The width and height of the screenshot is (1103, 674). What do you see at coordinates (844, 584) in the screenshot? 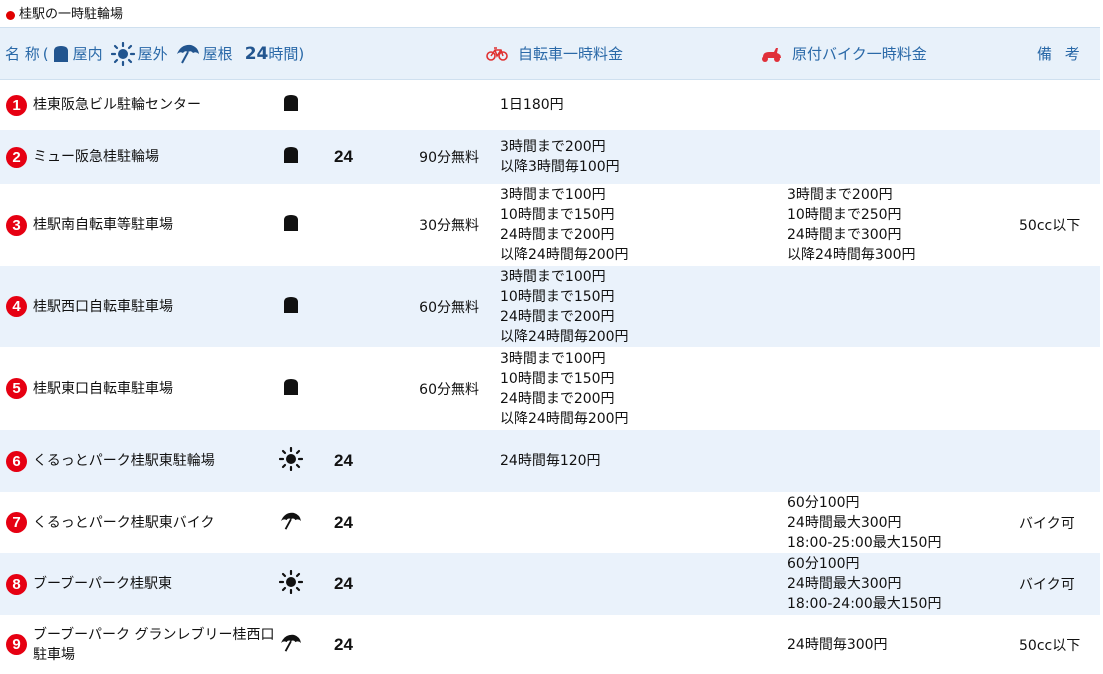
I see `moped-fee-line: 24時間最大300円` at bounding box center [844, 584].